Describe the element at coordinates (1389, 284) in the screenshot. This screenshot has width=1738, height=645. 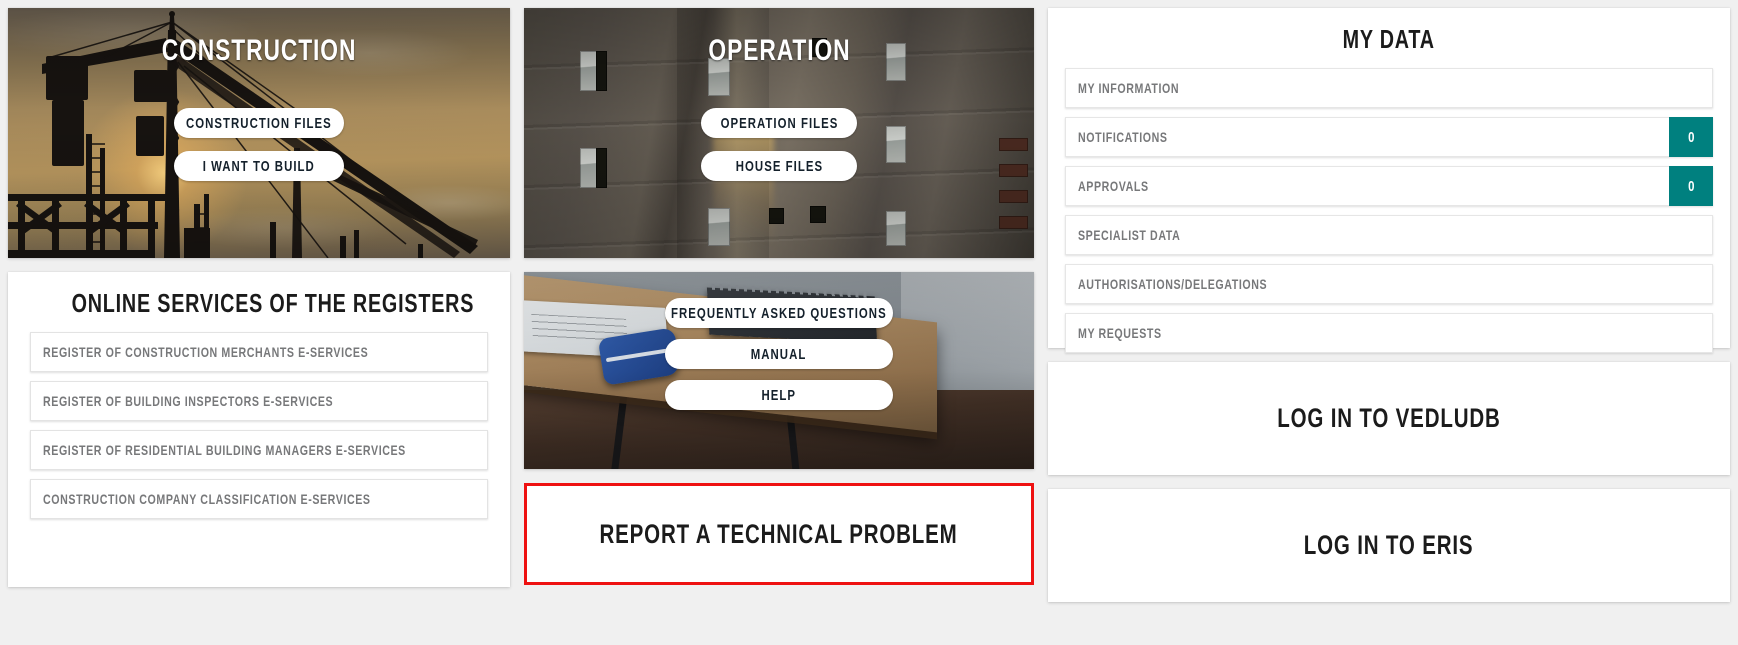
I see `authorisations-delegations-item: AUTHORISATIONS/DELEGATIONS` at that location.